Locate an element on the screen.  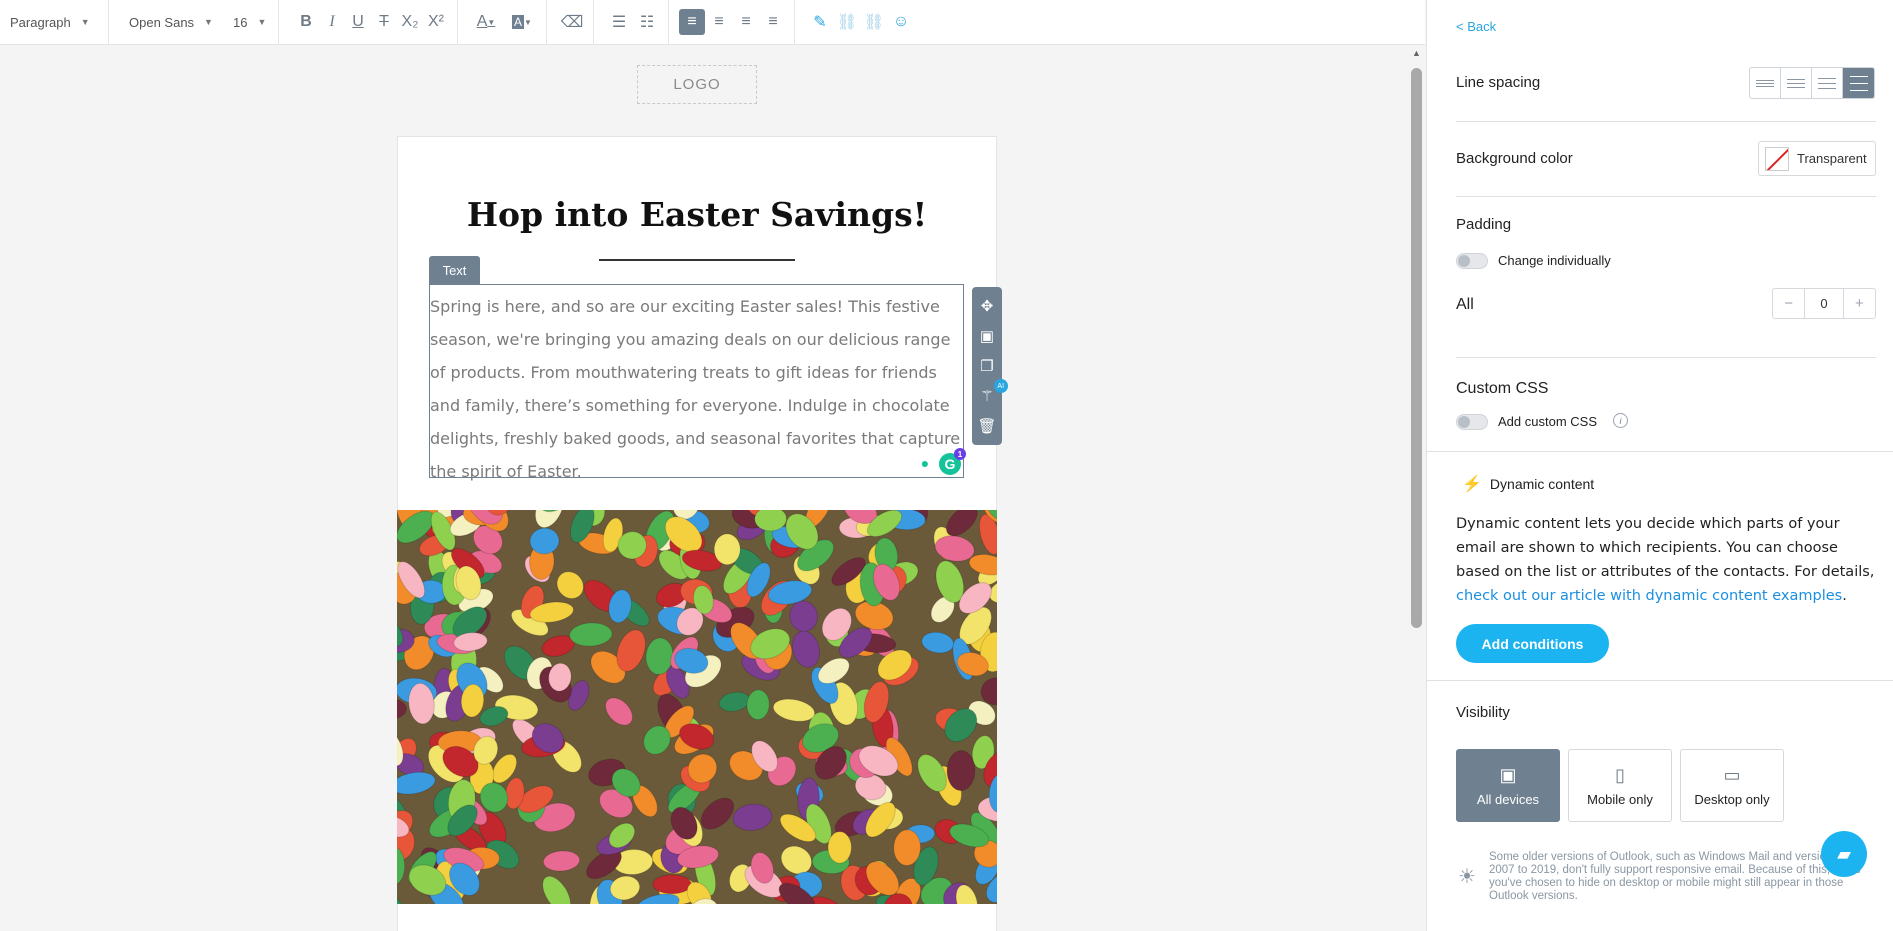
grammarly-badge: 1 is located at coordinates (960, 454).